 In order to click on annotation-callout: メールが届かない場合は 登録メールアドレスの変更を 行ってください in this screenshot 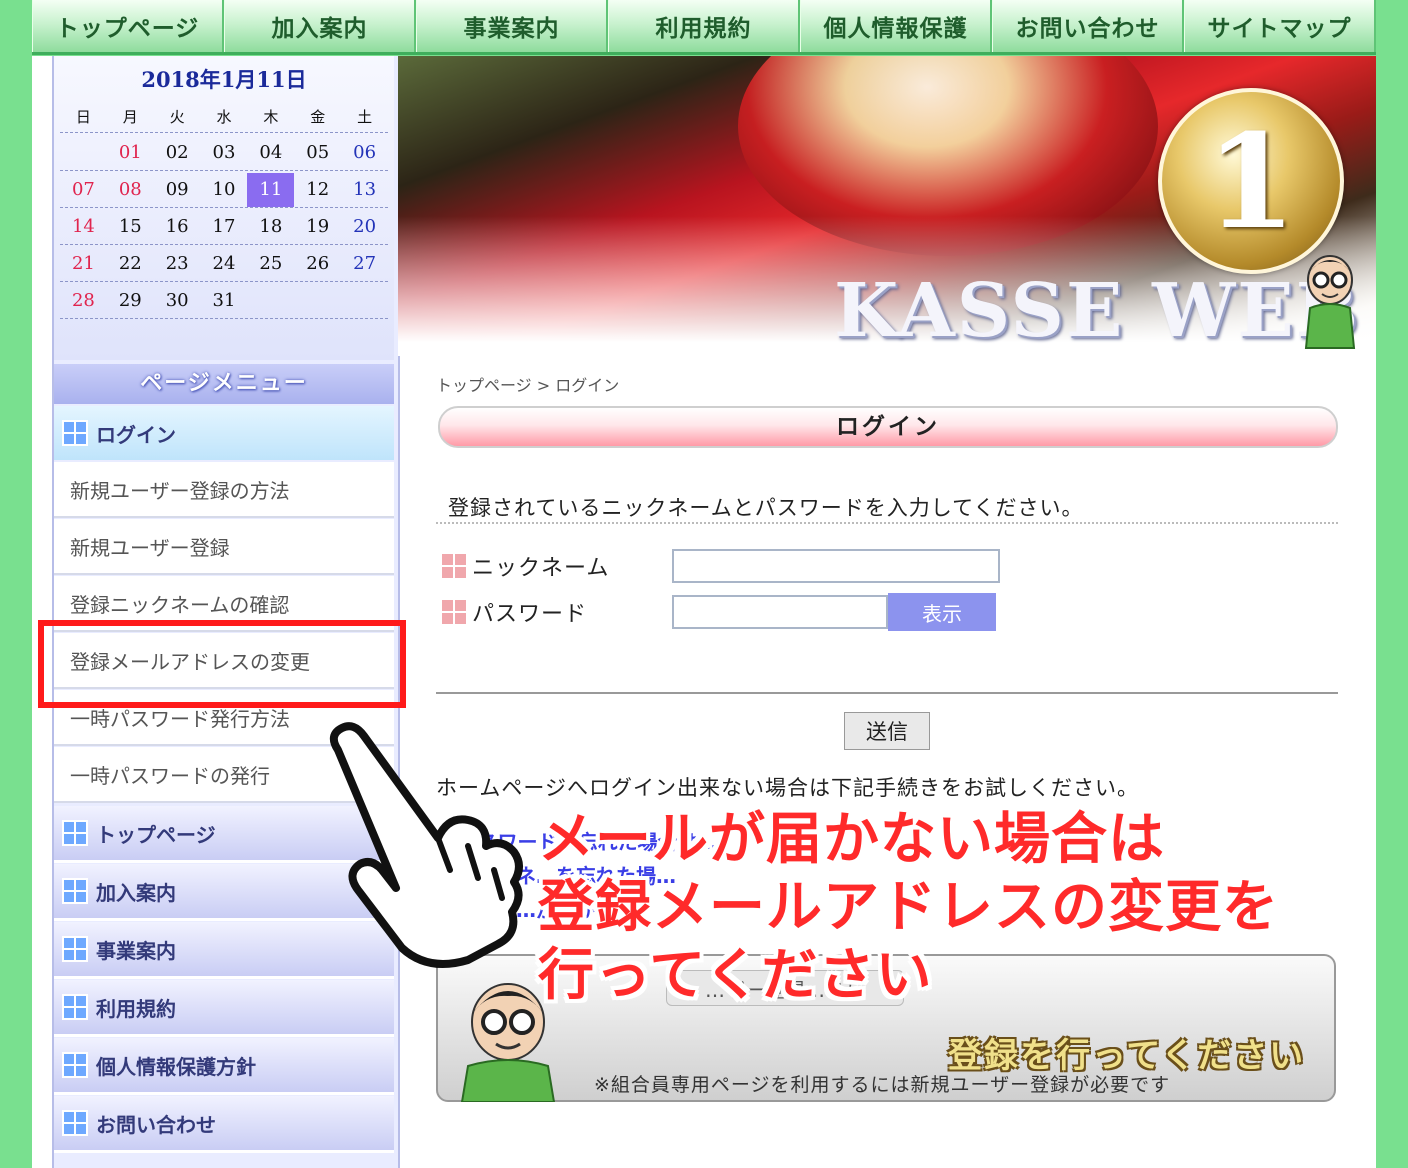, I will do `click(908, 908)`.